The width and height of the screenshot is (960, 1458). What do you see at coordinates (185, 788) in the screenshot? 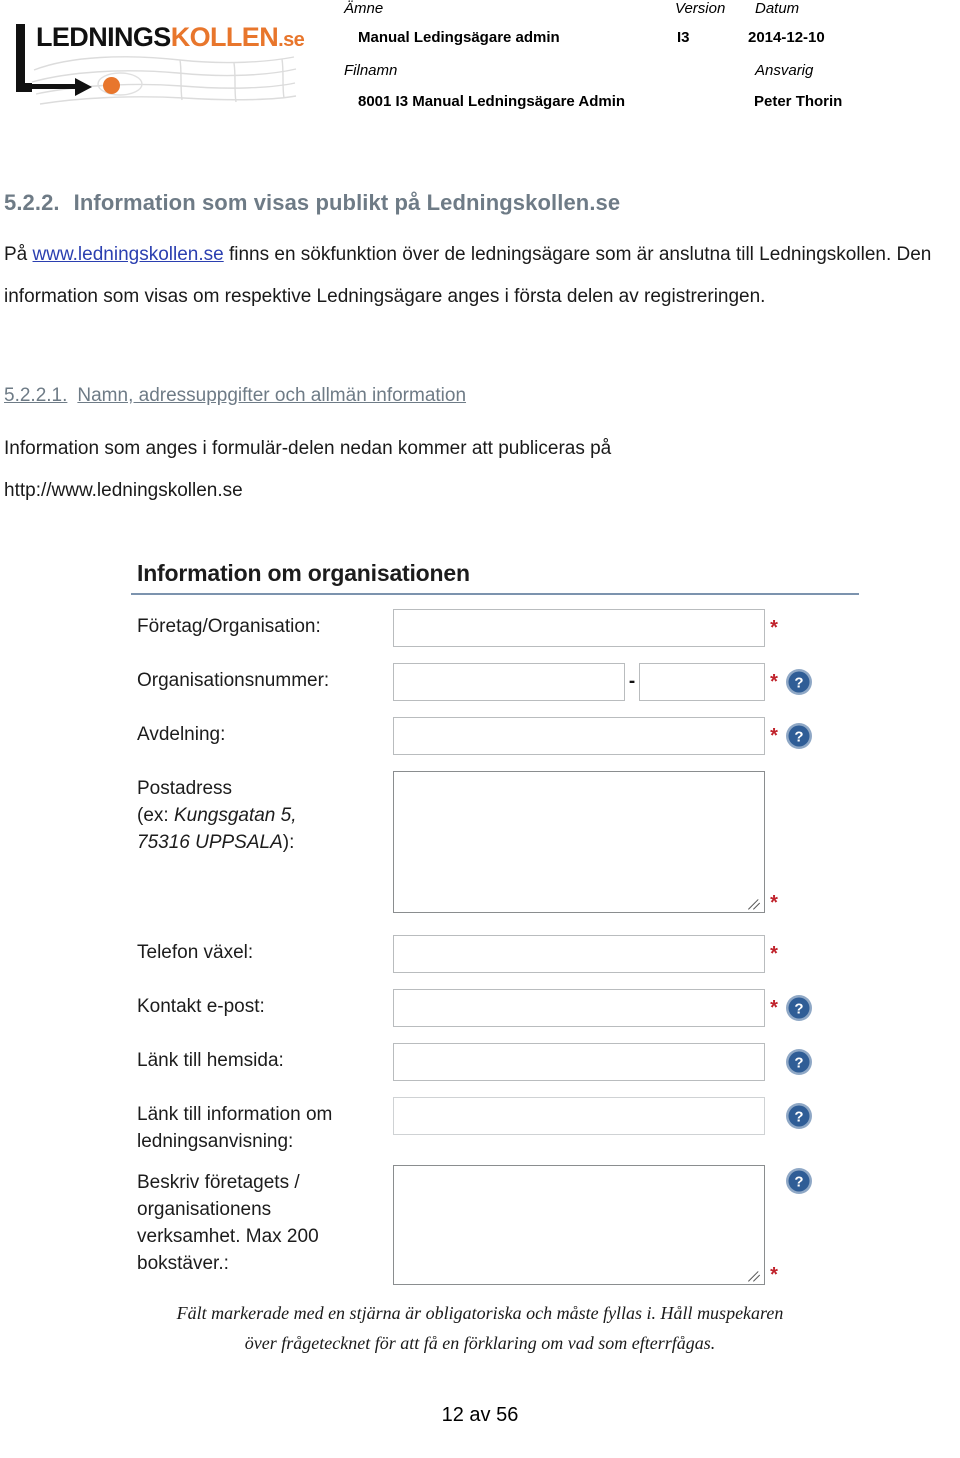
I see `postadress-label-line1: Postadress` at bounding box center [185, 788].